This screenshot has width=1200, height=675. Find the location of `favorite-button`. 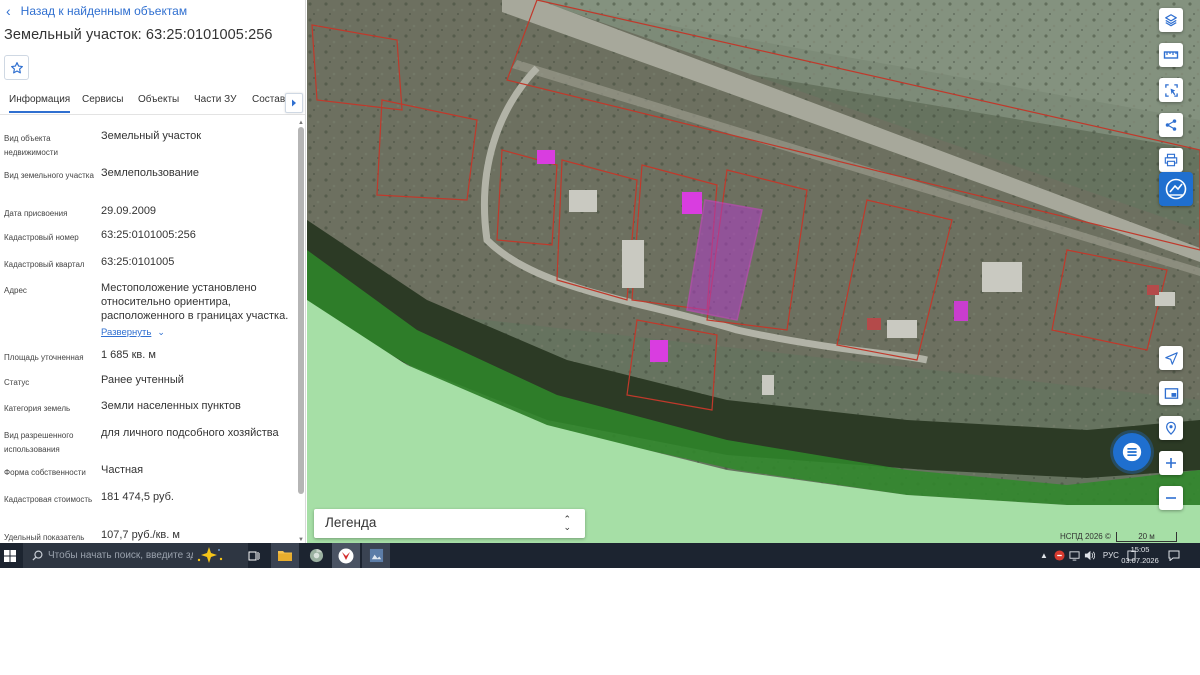

favorite-button is located at coordinates (16, 67).